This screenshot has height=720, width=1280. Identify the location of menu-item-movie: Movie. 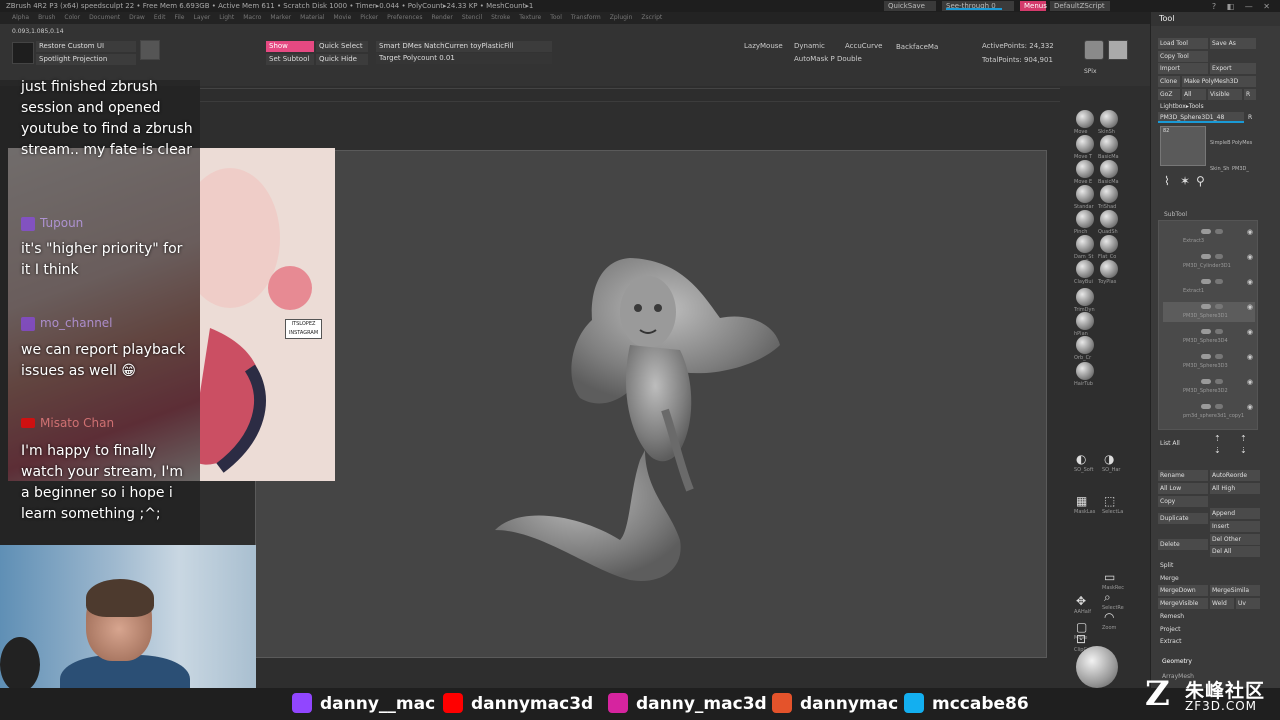
(343, 17).